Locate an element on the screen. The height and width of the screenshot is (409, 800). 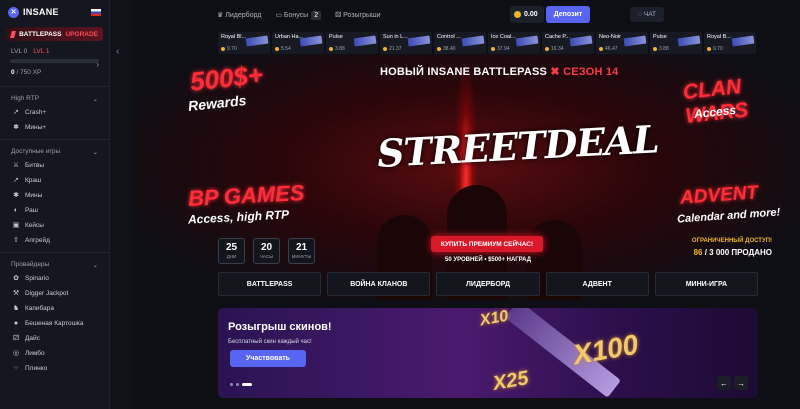
sidebar-item: ⇧ Апгрейд is located at coordinates (54, 240).